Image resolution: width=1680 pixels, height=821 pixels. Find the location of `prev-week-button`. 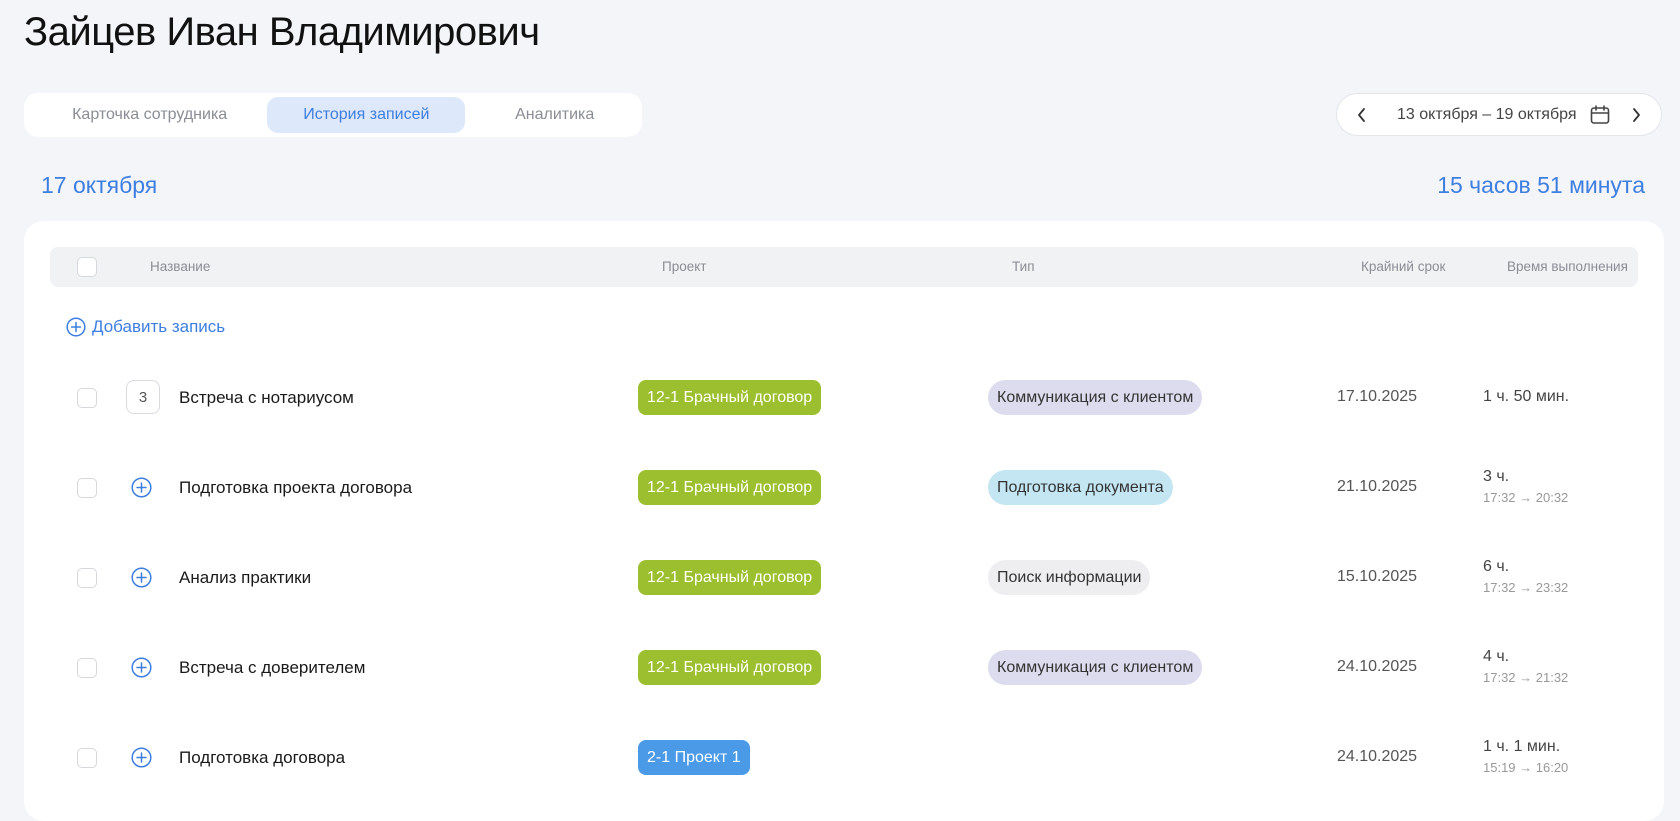

prev-week-button is located at coordinates (1362, 114).